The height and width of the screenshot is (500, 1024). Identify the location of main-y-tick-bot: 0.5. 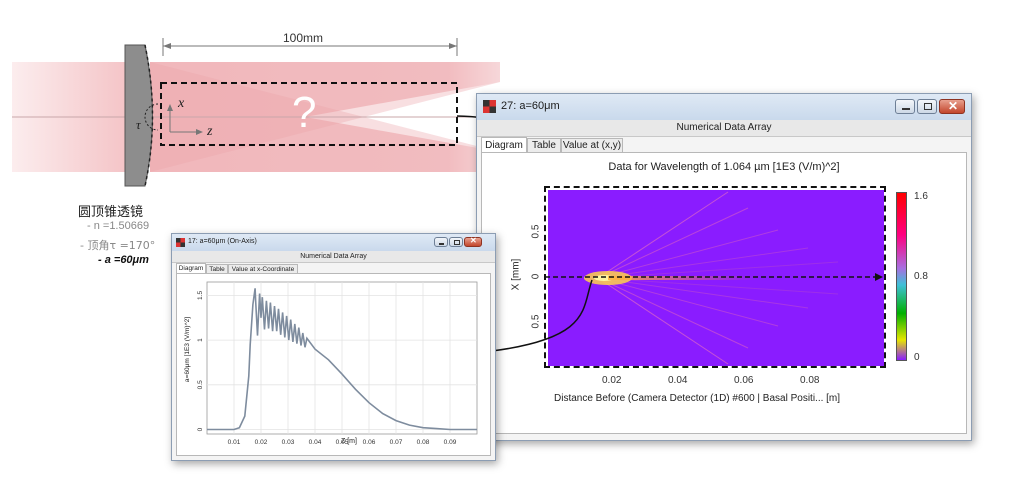
(536, 321).